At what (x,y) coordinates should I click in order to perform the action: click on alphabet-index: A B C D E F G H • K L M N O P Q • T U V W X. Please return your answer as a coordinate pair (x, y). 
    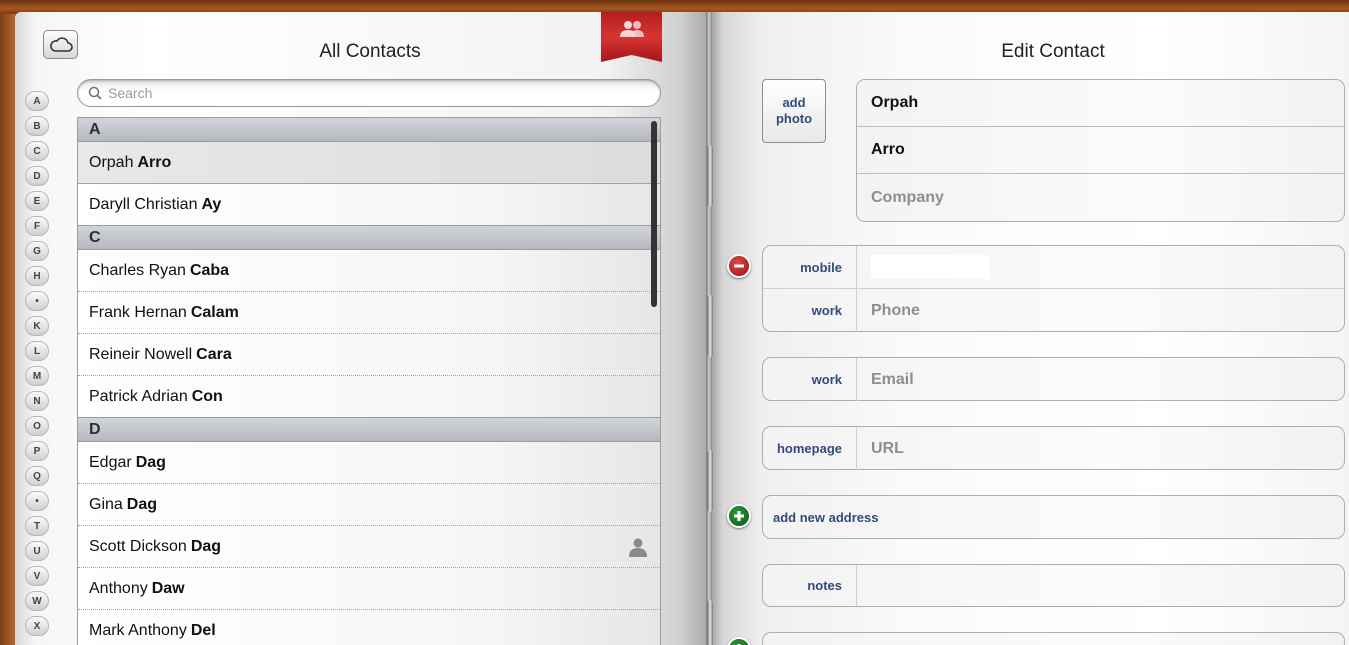
    Looking at the image, I should click on (37, 366).